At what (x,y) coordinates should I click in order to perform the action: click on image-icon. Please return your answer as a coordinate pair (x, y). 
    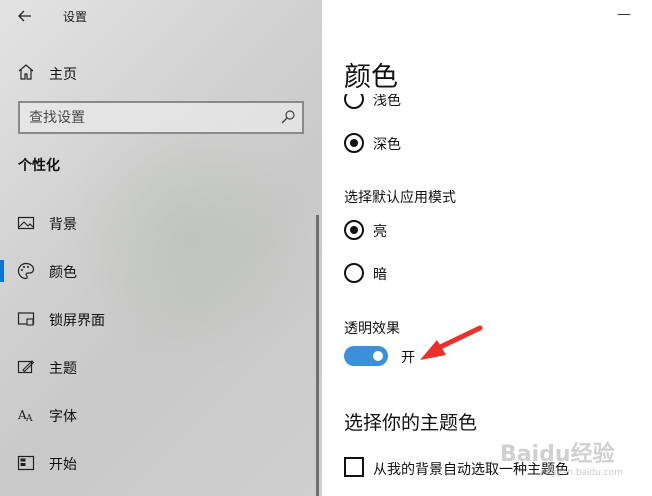
    Looking at the image, I should click on (26, 223).